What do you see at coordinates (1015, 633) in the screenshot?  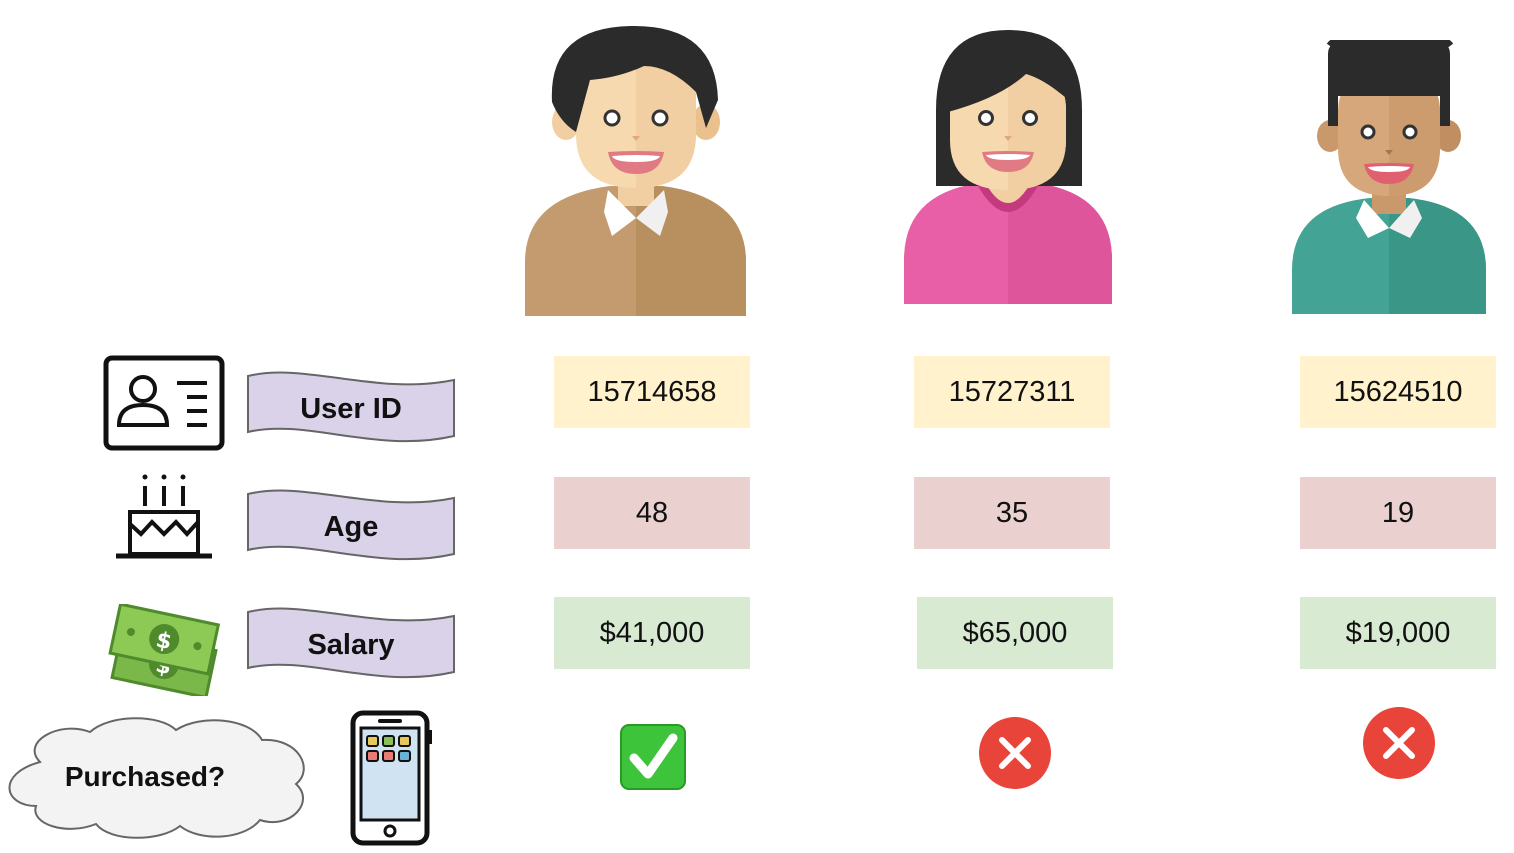 I see `user-2-salary: $65,000` at bounding box center [1015, 633].